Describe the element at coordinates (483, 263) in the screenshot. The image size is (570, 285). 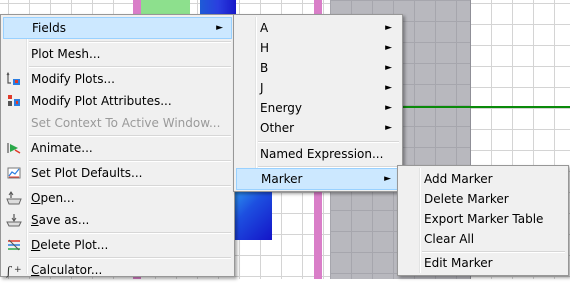
I see `menu-item-edit-marker: Edit Marker` at that location.